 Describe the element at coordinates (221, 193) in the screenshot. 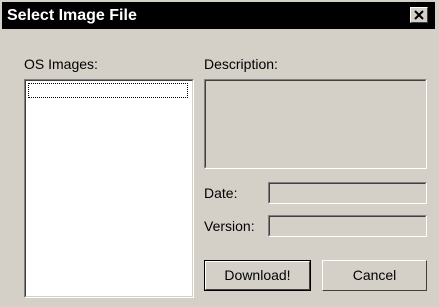

I see `date-label: Date:` at that location.